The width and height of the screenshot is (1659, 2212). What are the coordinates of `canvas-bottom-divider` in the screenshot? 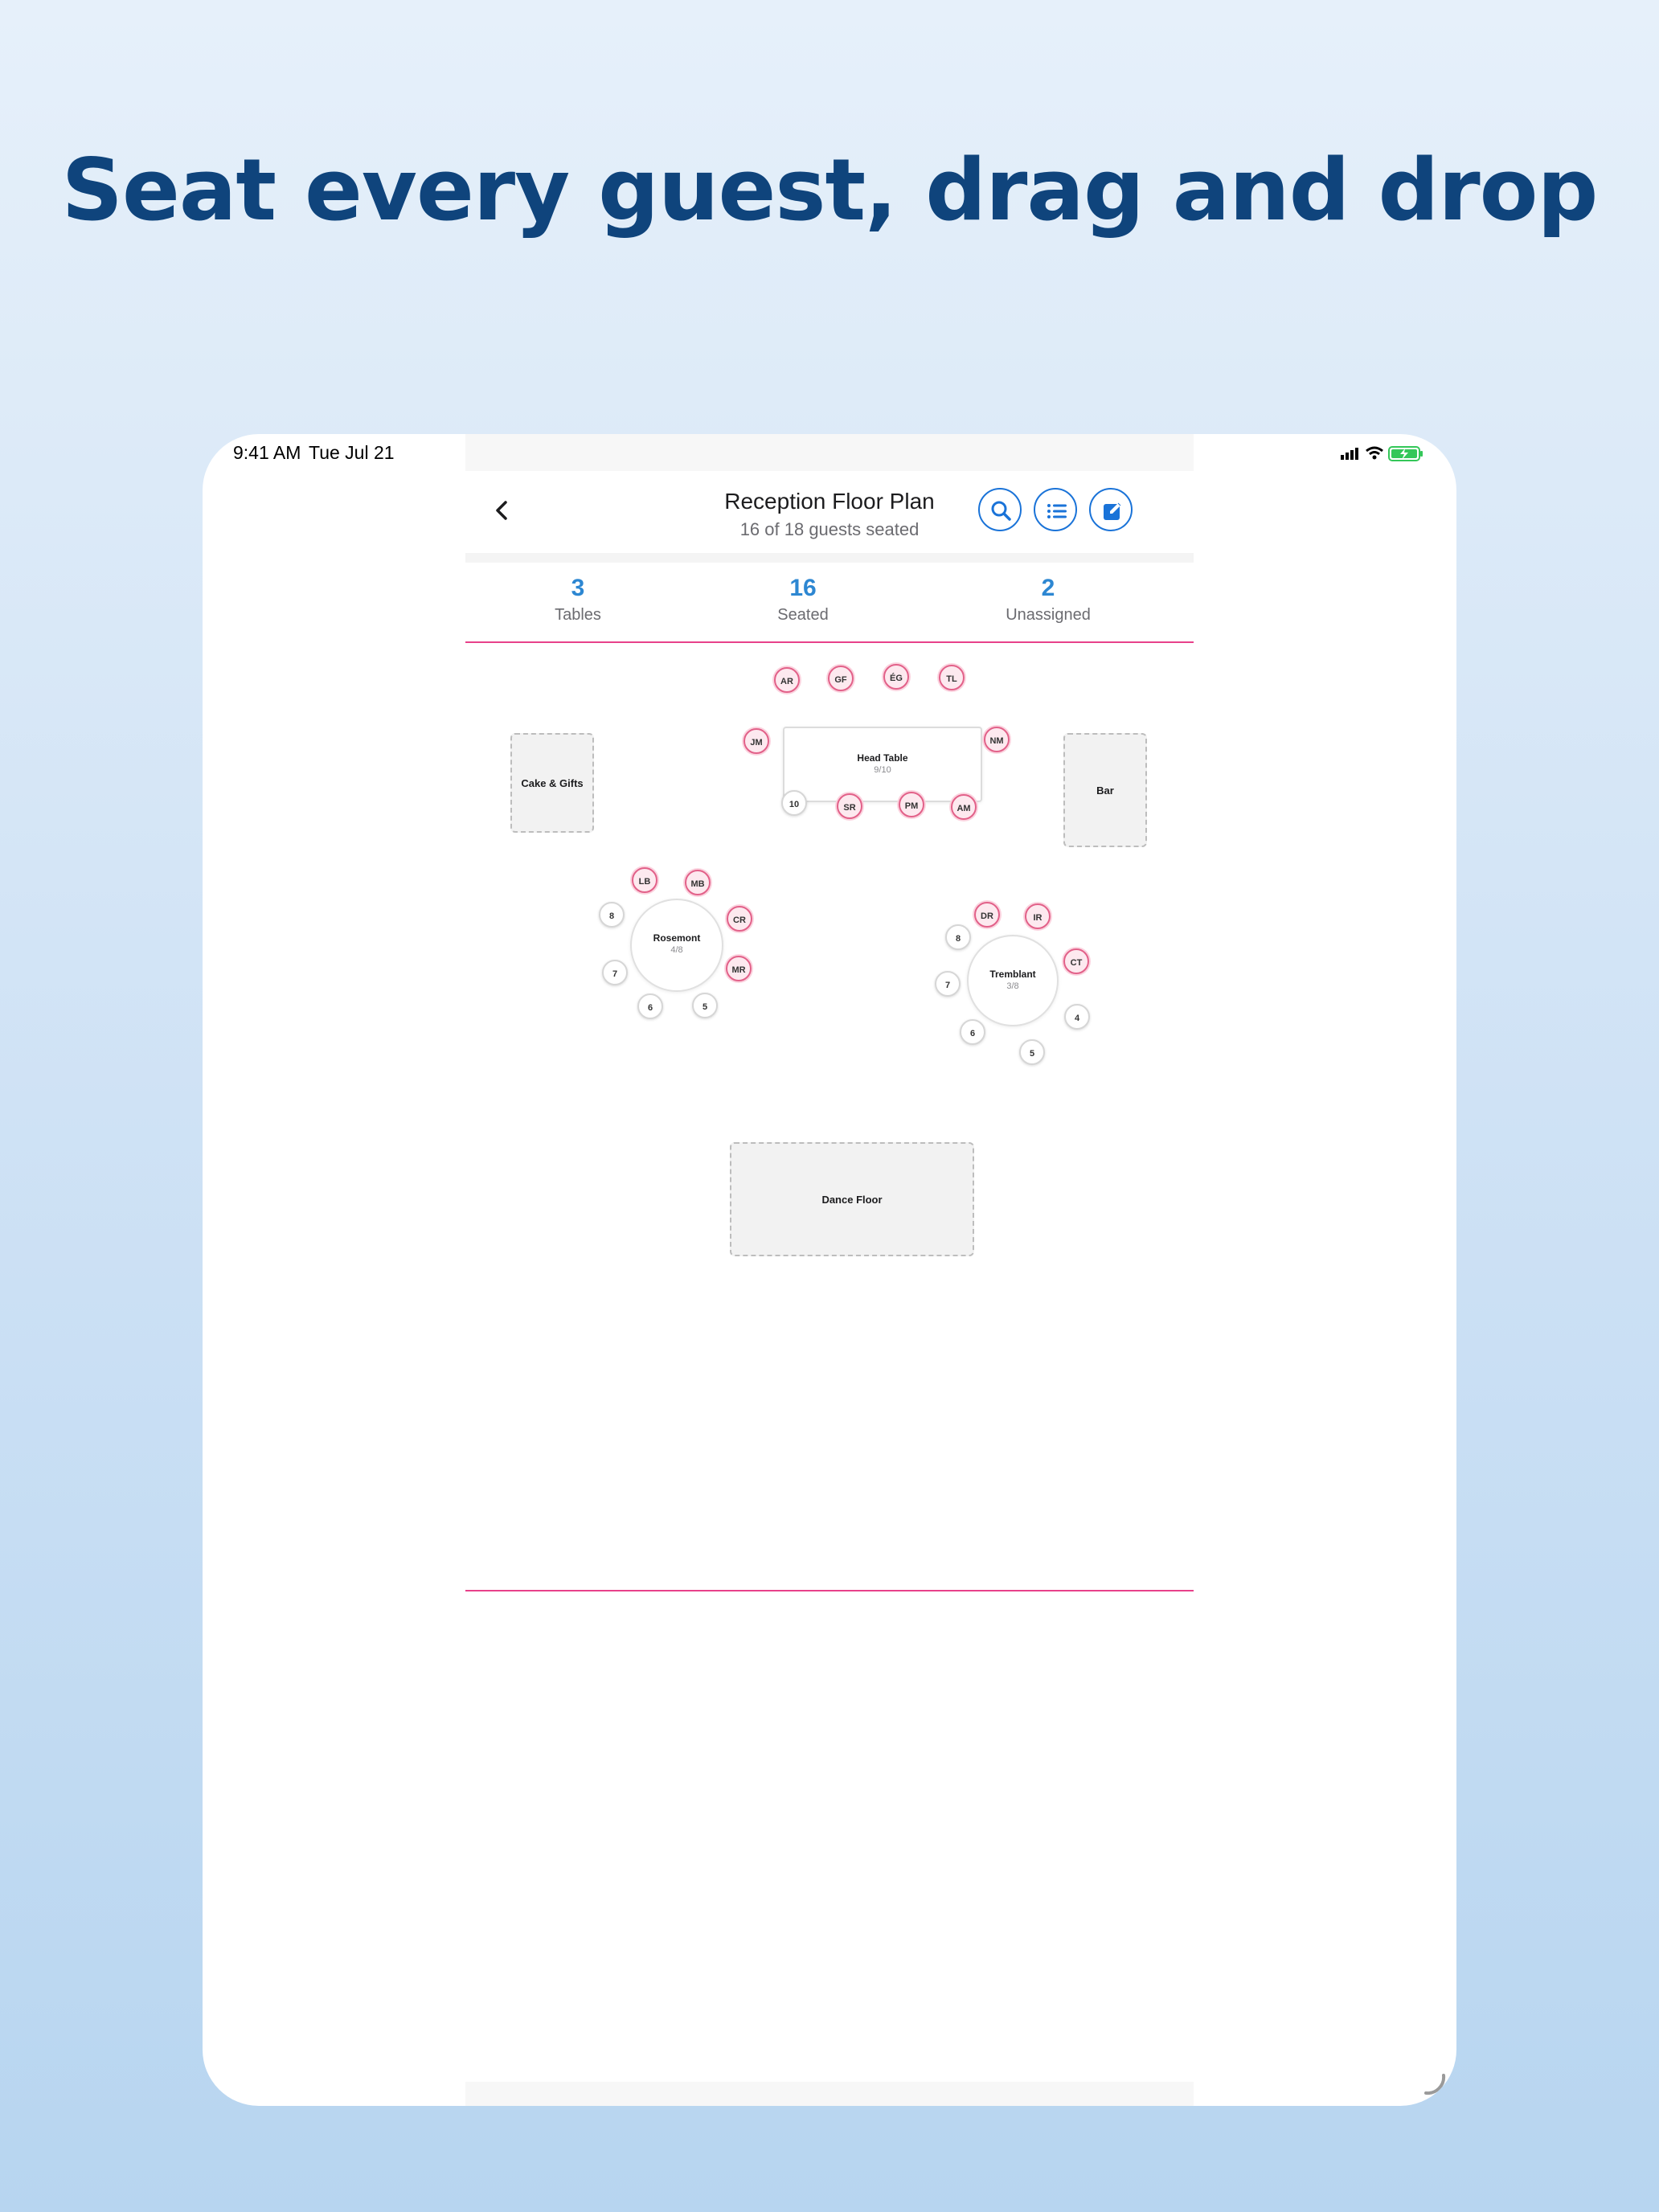 It's located at (829, 1590).